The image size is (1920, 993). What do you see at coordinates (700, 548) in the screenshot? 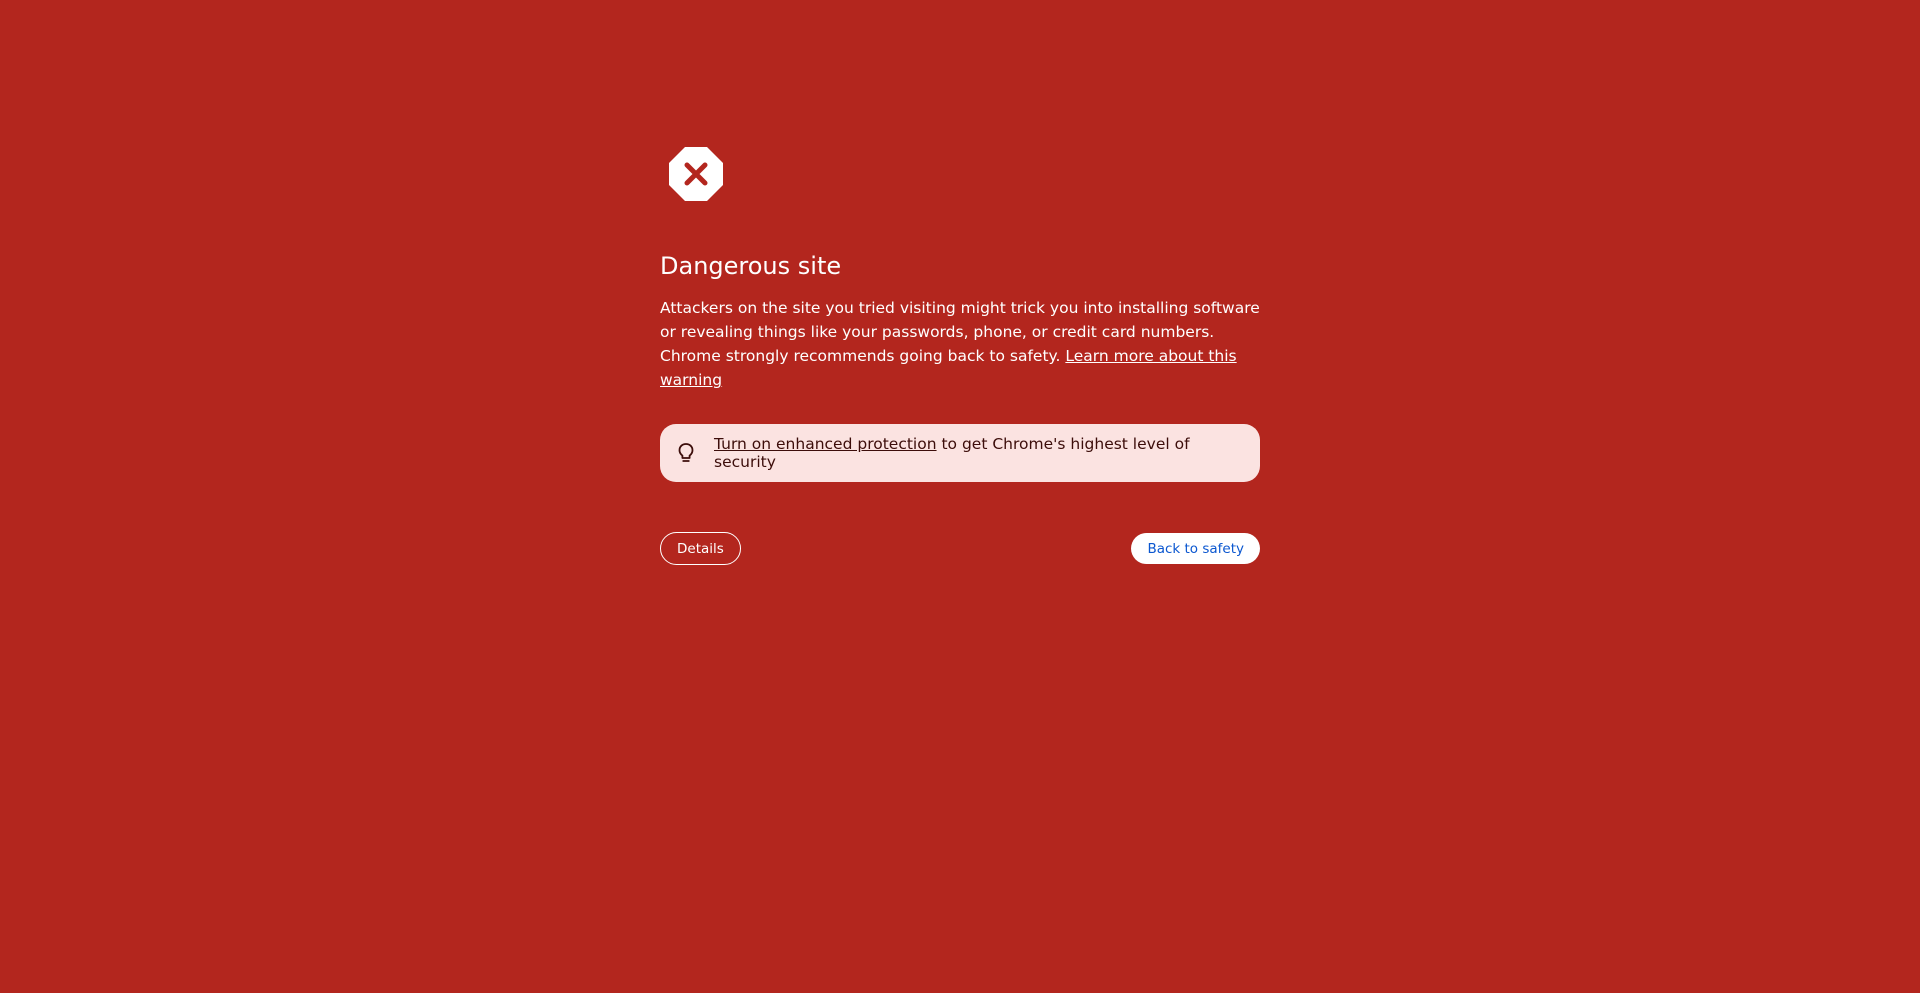
I see `details-button: Details` at bounding box center [700, 548].